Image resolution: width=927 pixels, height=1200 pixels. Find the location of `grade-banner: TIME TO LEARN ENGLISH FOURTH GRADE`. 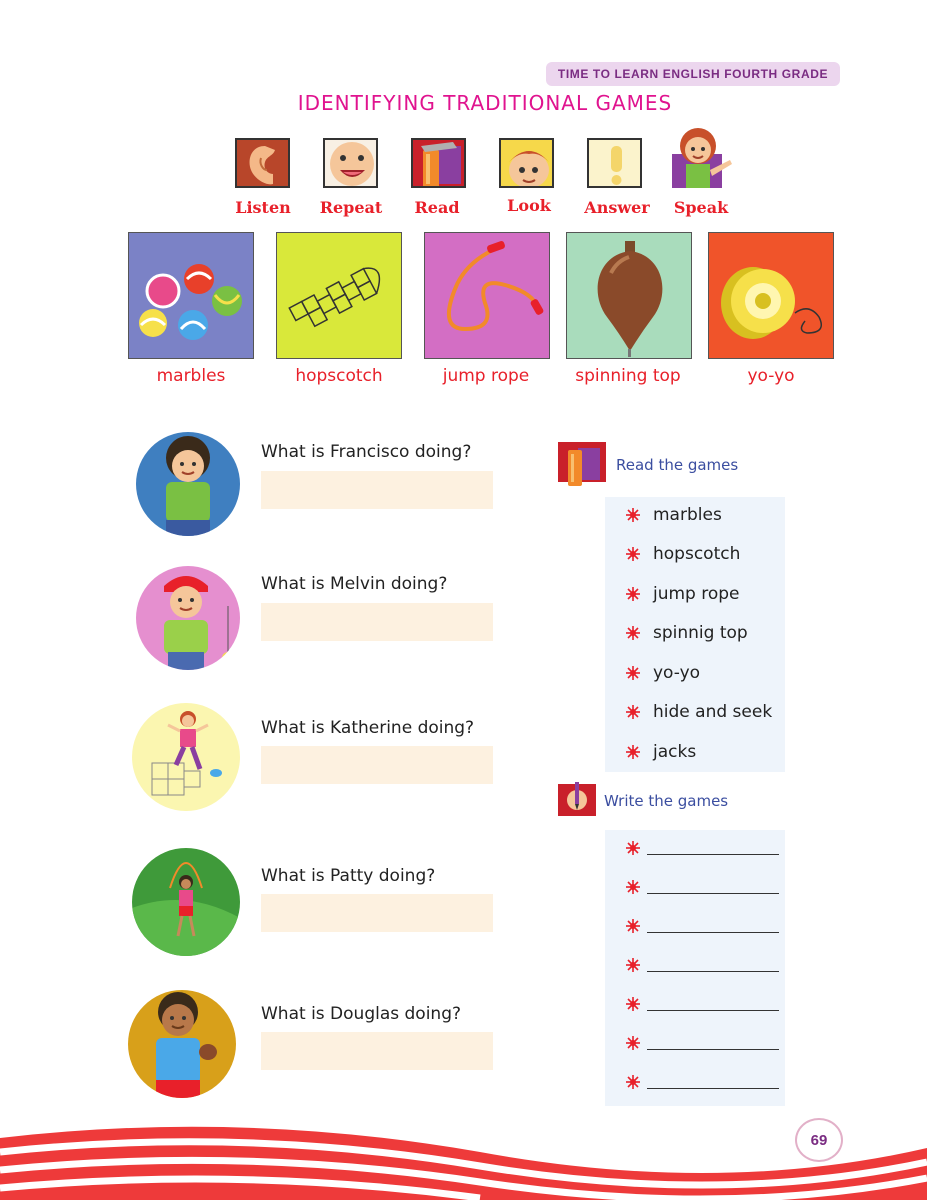

grade-banner: TIME TO LEARN ENGLISH FOURTH GRADE is located at coordinates (693, 74).